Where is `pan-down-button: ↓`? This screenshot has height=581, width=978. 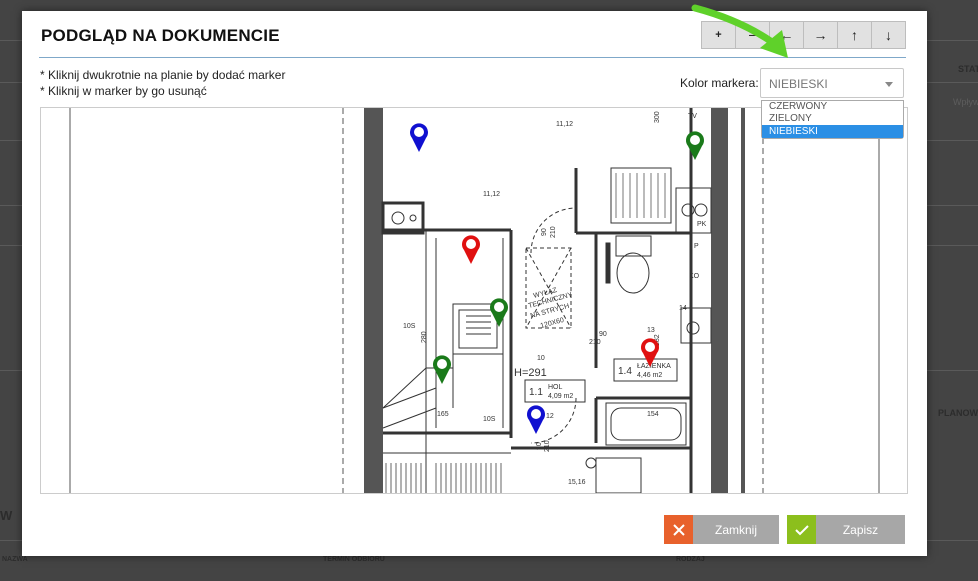 pan-down-button: ↓ is located at coordinates (888, 35).